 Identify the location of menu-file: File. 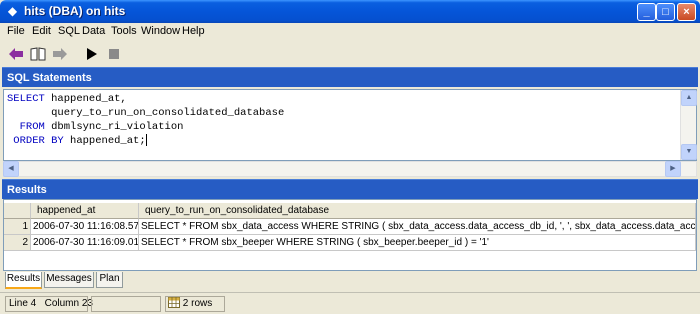
(16, 31).